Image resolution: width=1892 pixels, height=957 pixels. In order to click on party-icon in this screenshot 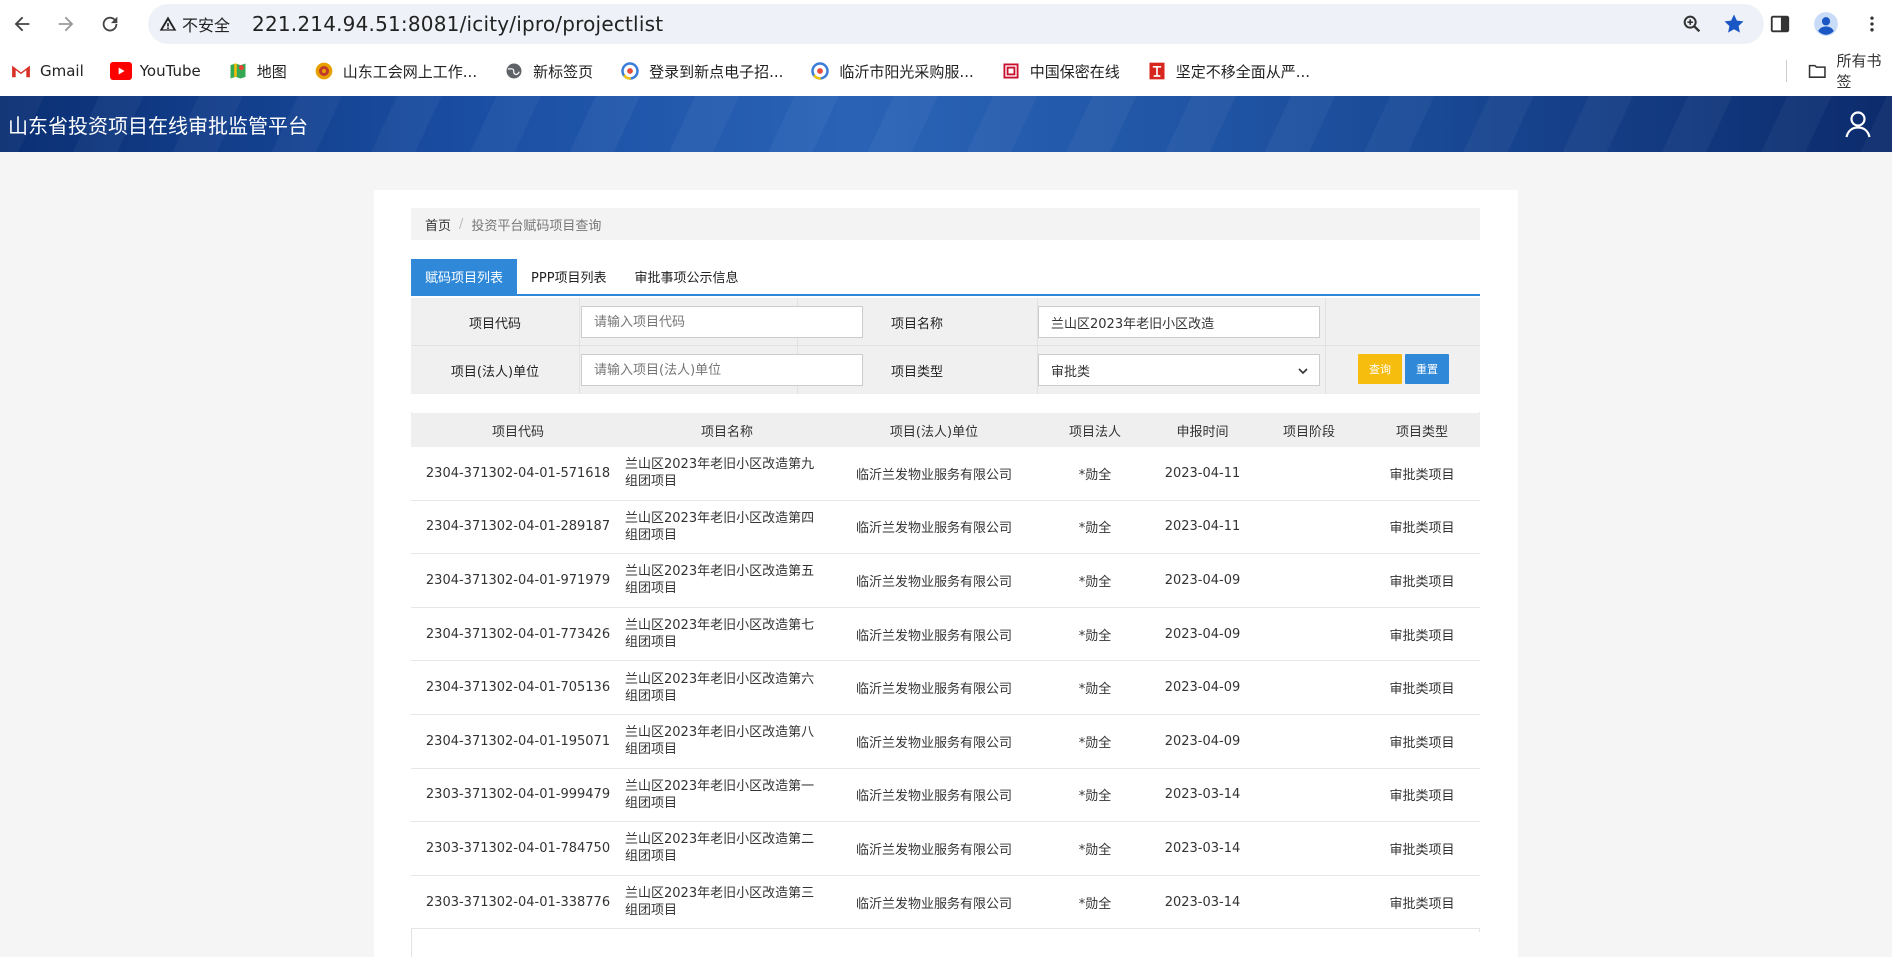, I will do `click(1157, 71)`.